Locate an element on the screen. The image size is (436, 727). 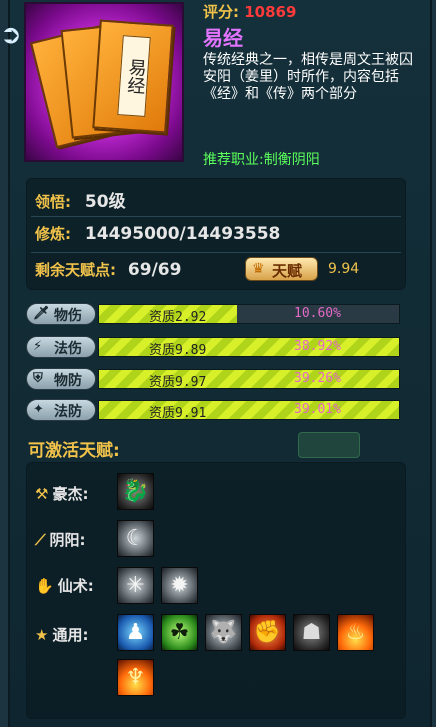
aptitude-label: 法防 is located at coordinates (68, 412).